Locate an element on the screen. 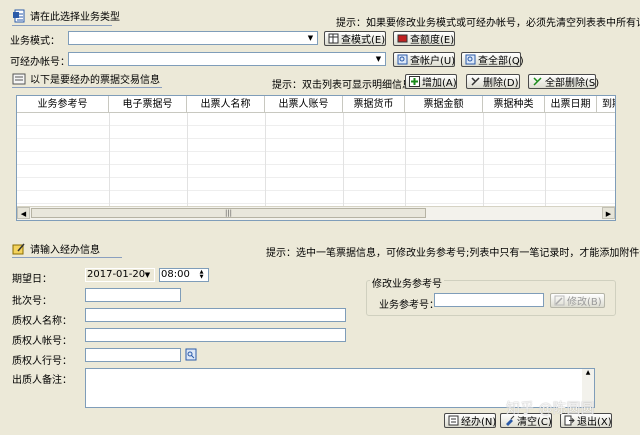 This screenshot has height=435, width=640. account-select: ▼ is located at coordinates (227, 59).